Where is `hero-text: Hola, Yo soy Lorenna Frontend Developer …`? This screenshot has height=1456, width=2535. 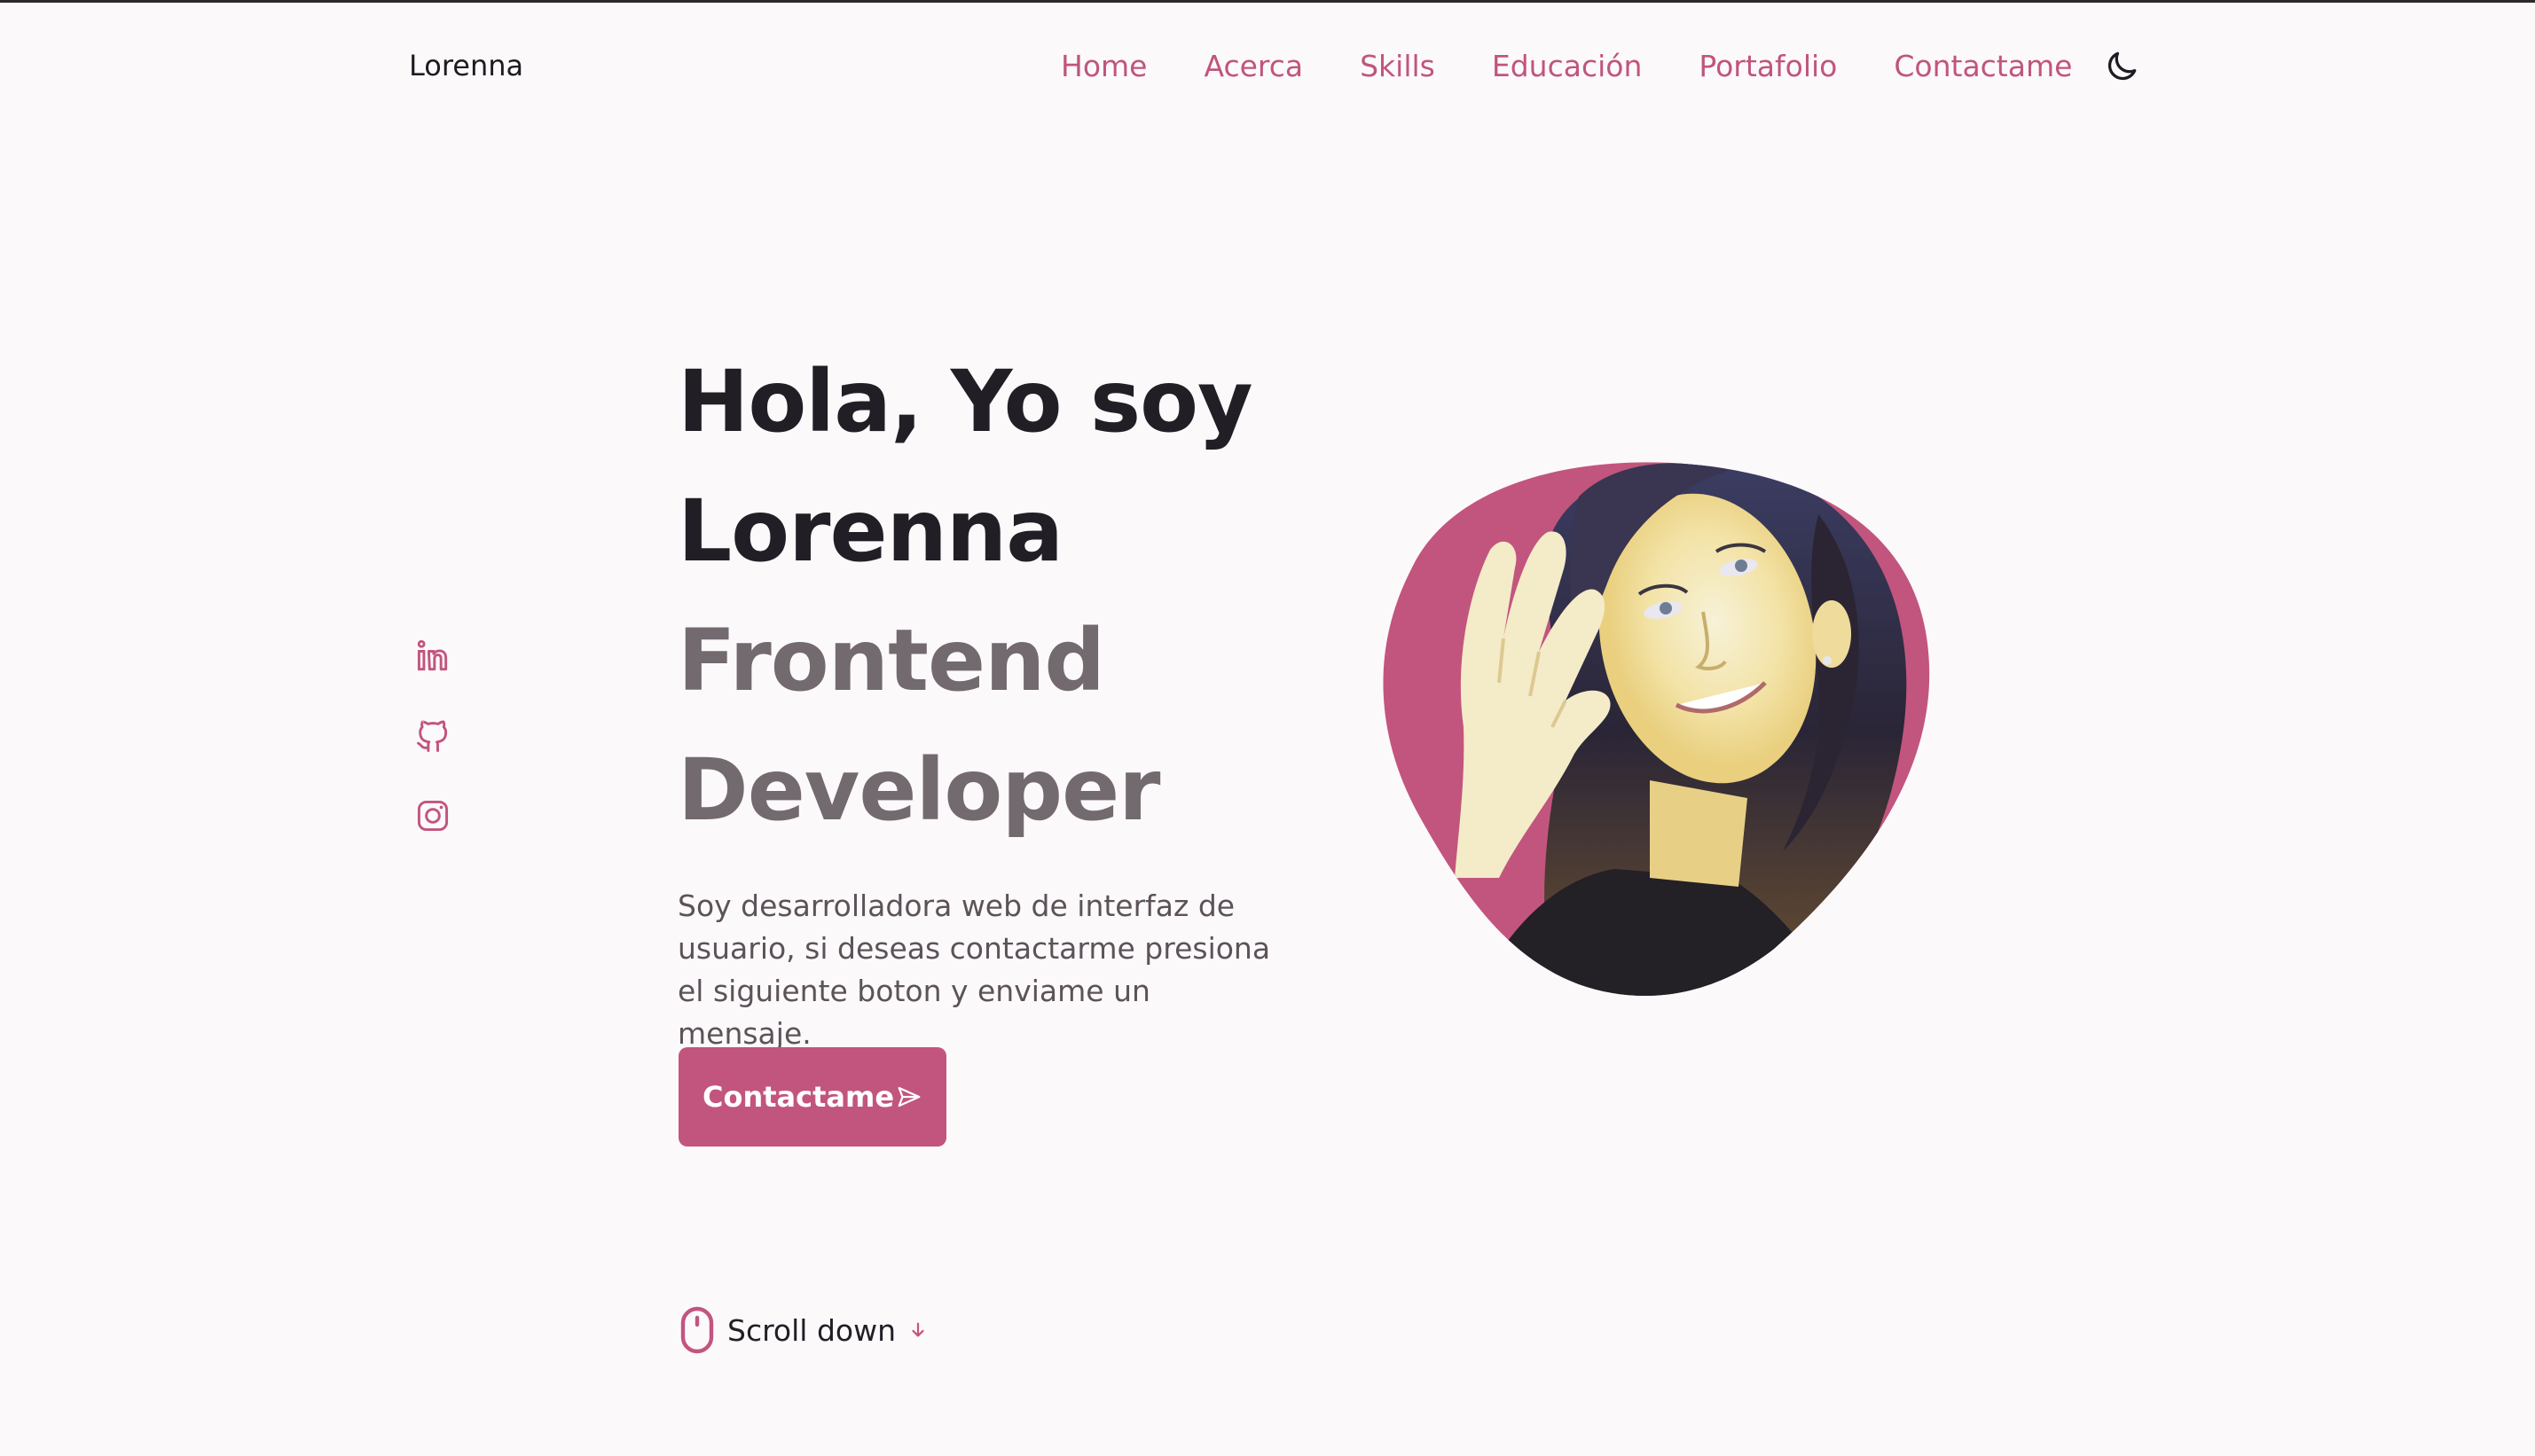 hero-text: Hola, Yo soy Lorenna Frontend Developer … is located at coordinates (1015, 710).